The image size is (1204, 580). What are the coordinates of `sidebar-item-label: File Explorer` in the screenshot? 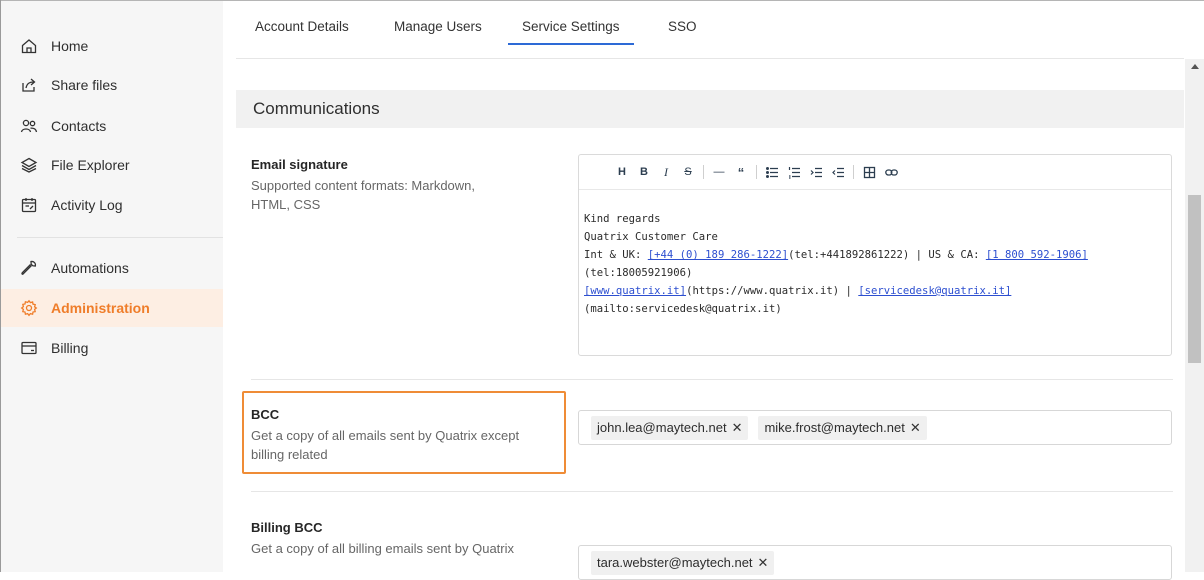 It's located at (90, 165).